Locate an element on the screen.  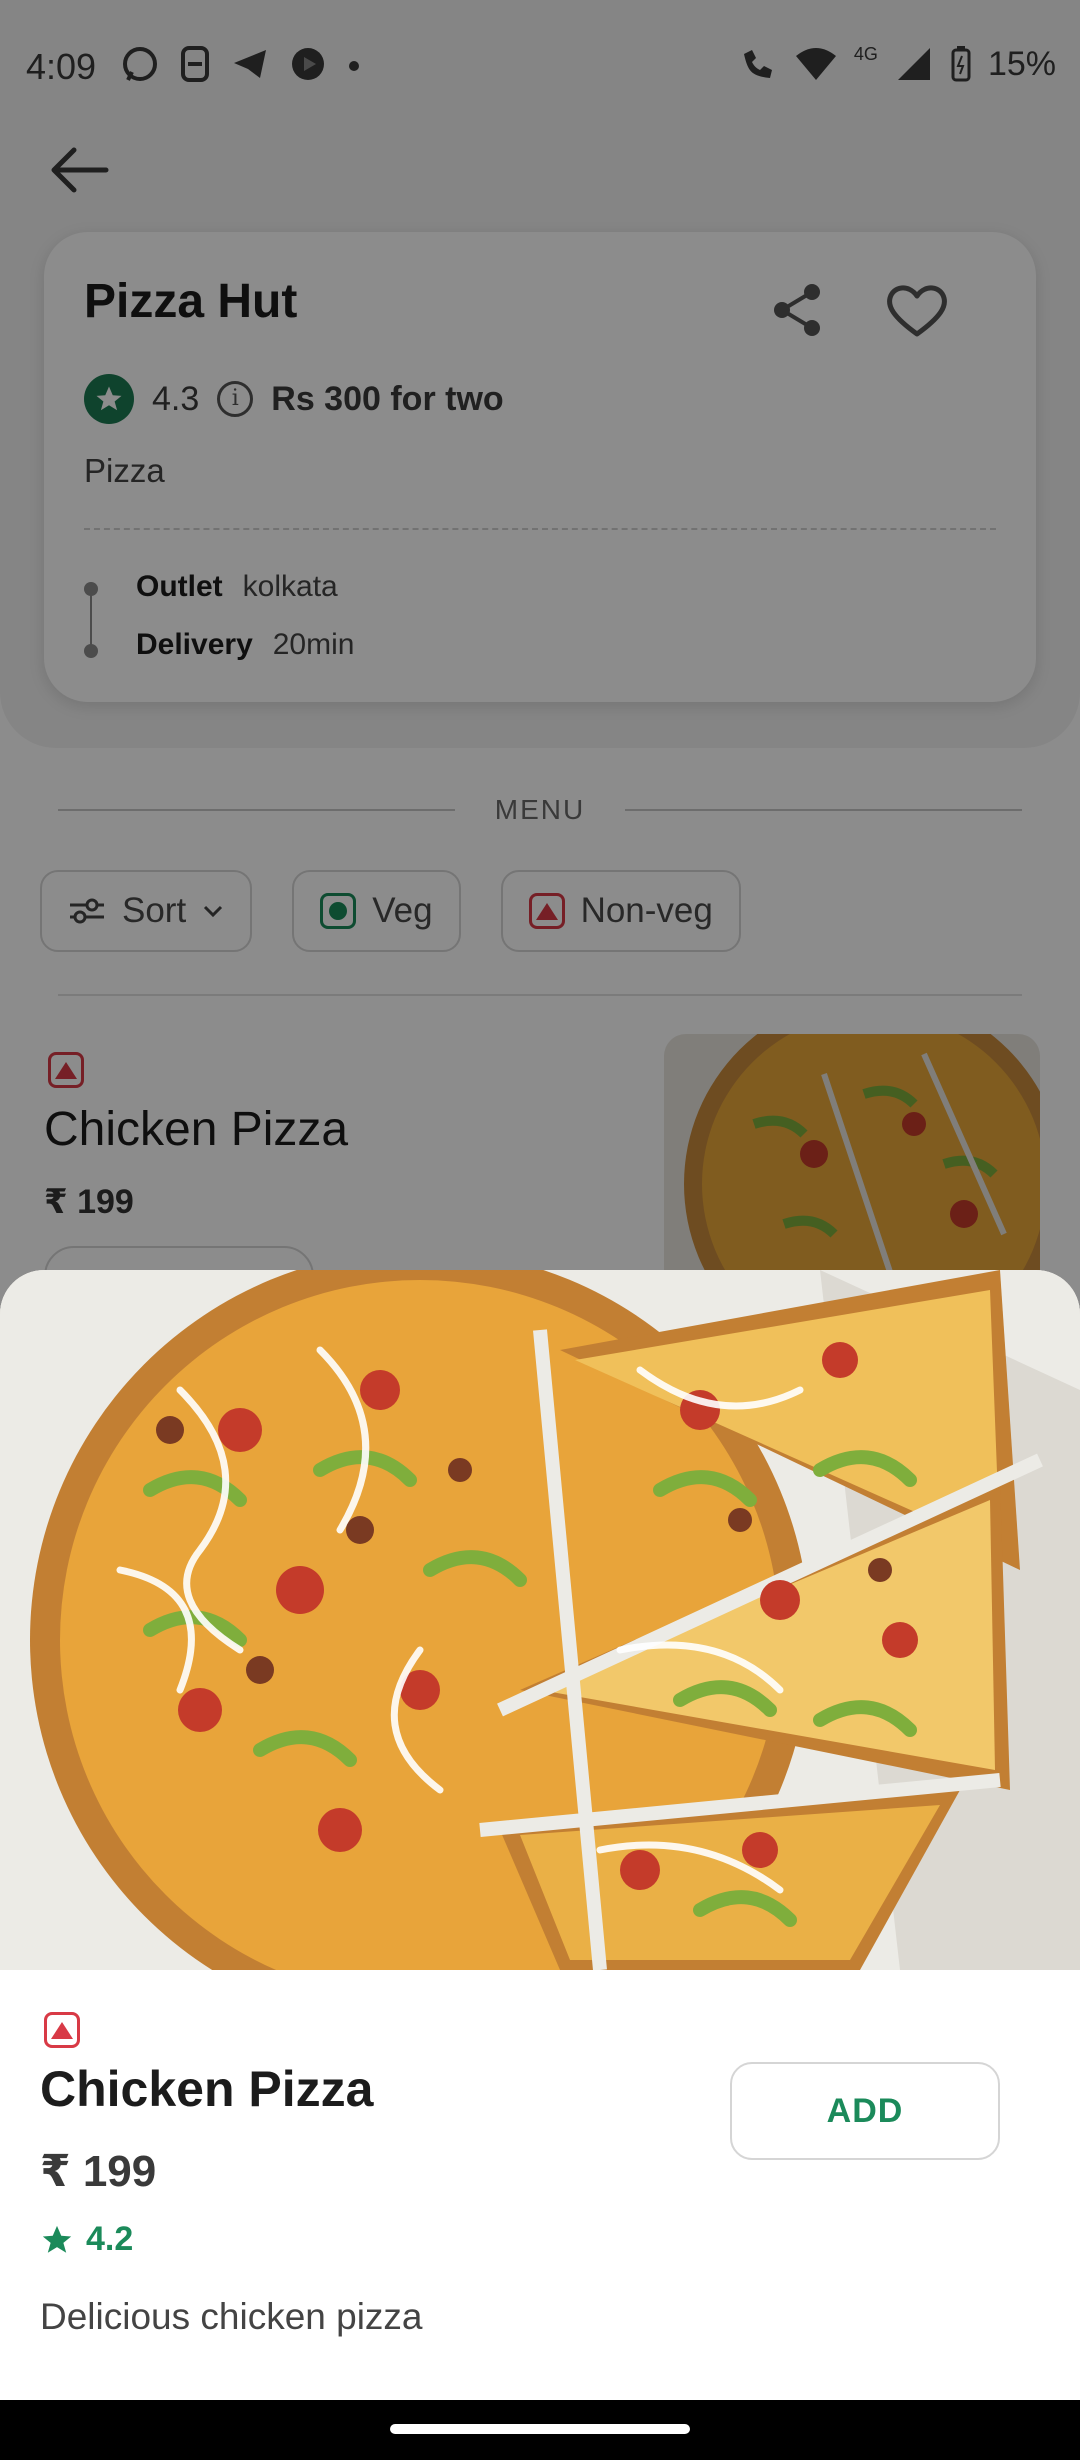
item-rating-row: 4.2 is located at coordinates (86, 2239).